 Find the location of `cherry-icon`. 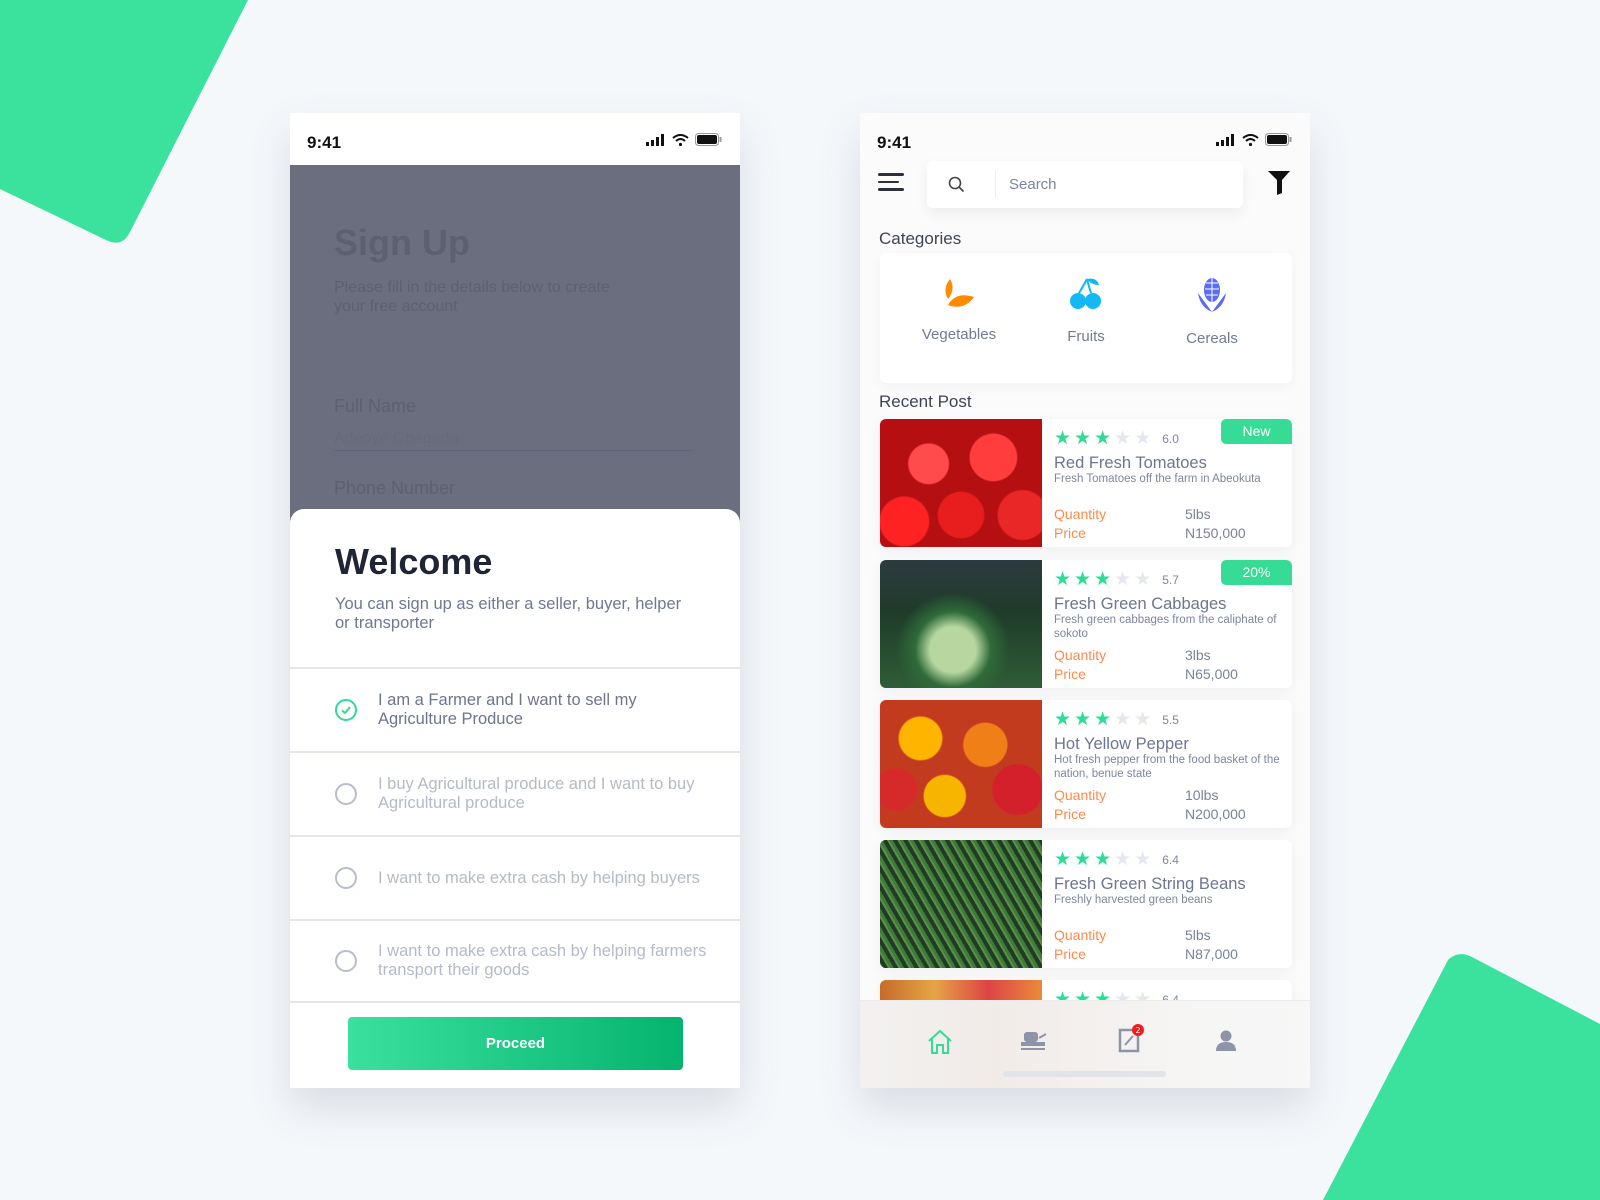

cherry-icon is located at coordinates (1085, 293).